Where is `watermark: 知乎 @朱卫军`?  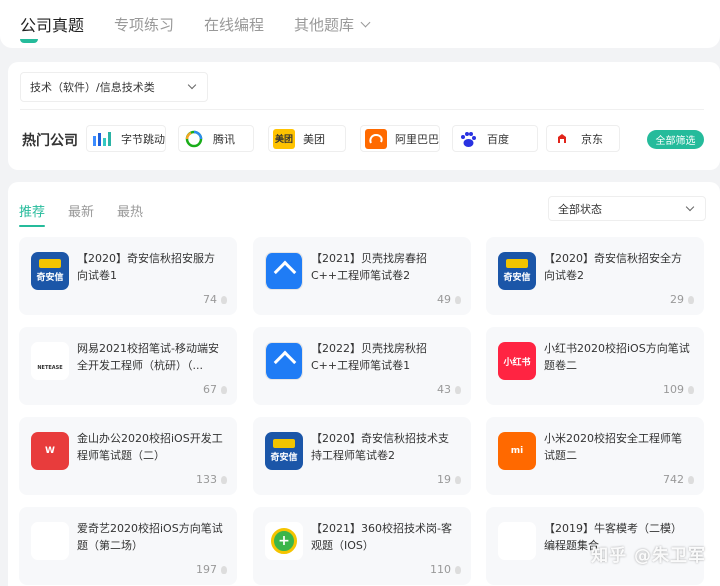
watermark: 知乎 @朱卫军 is located at coordinates (648, 556).